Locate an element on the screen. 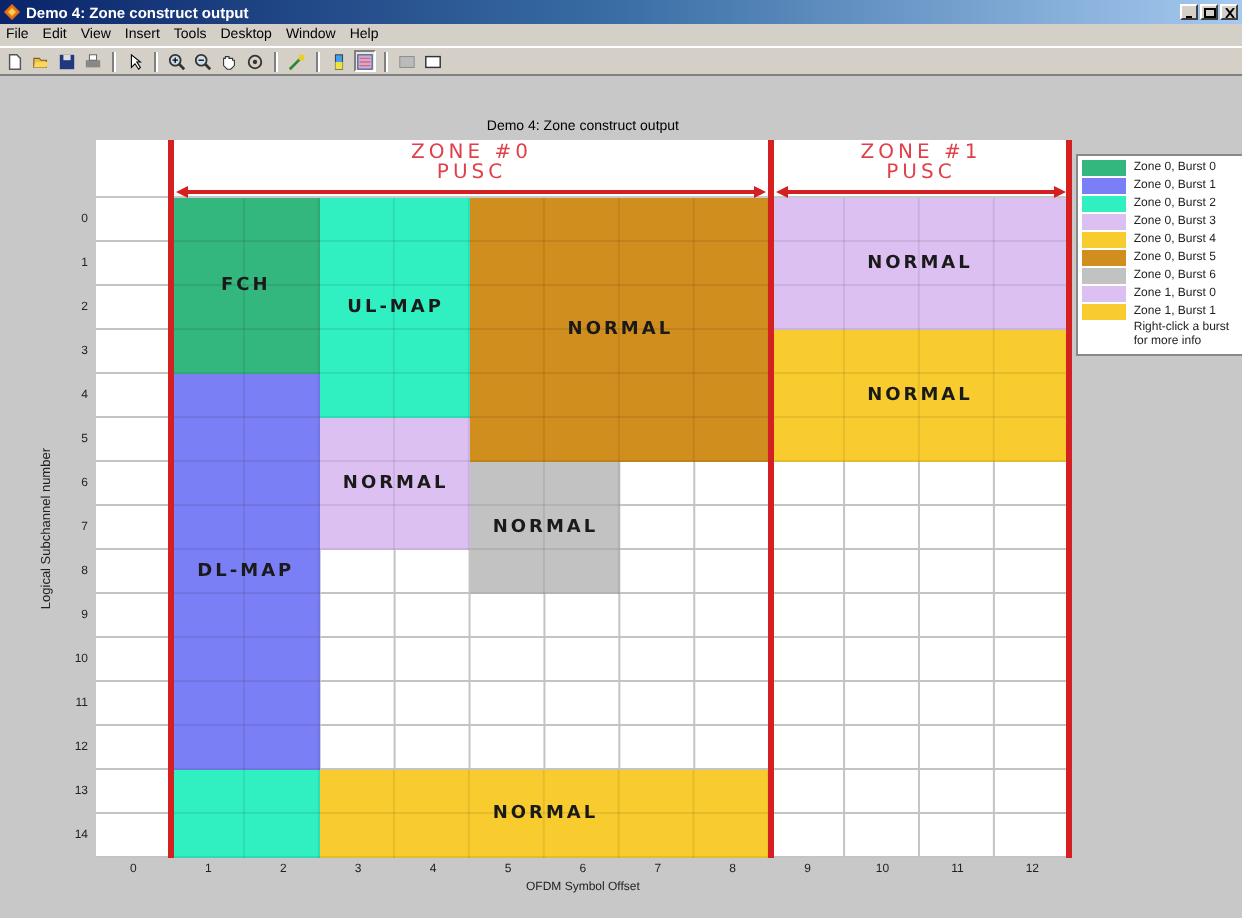  maximize-button is located at coordinates (1209, 12).